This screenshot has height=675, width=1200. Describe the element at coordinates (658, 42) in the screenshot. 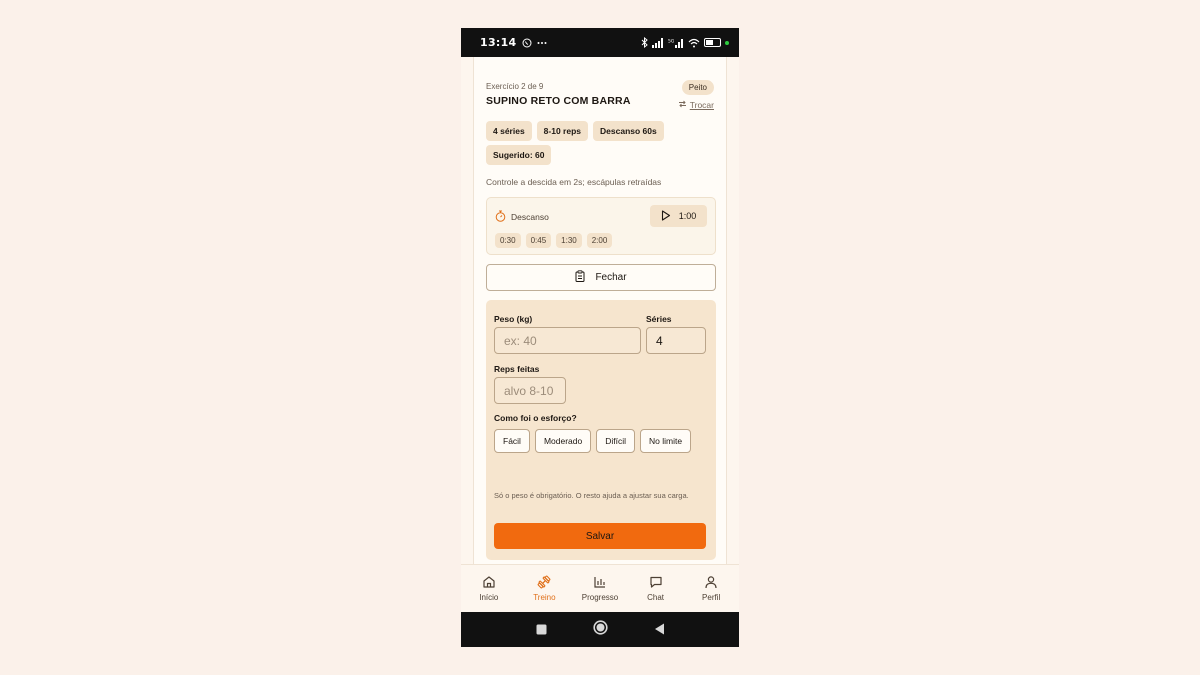

I see `signal-icon` at that location.